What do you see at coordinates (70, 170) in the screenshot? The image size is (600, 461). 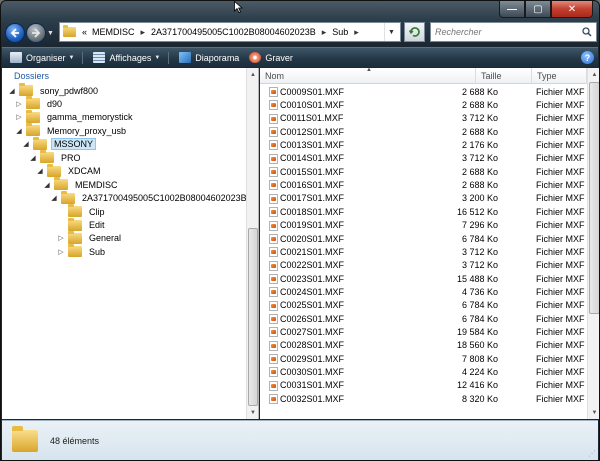 I see `tree-item: ◢ XDCAM` at bounding box center [70, 170].